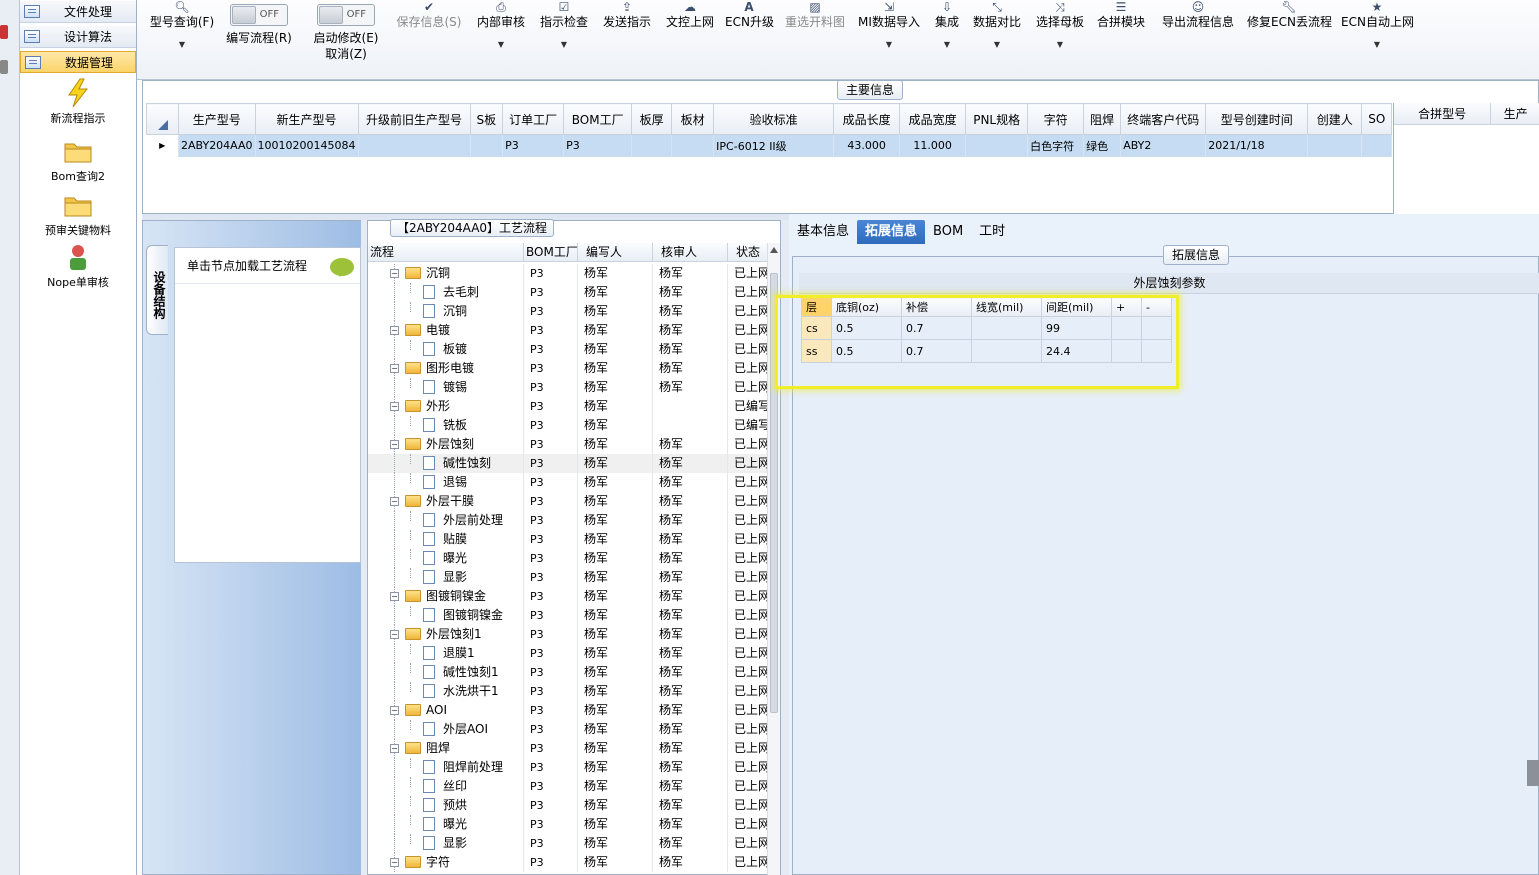 The height and width of the screenshot is (875, 1539). Describe the element at coordinates (823, 232) in the screenshot. I see `tab-0: 基本信息` at that location.